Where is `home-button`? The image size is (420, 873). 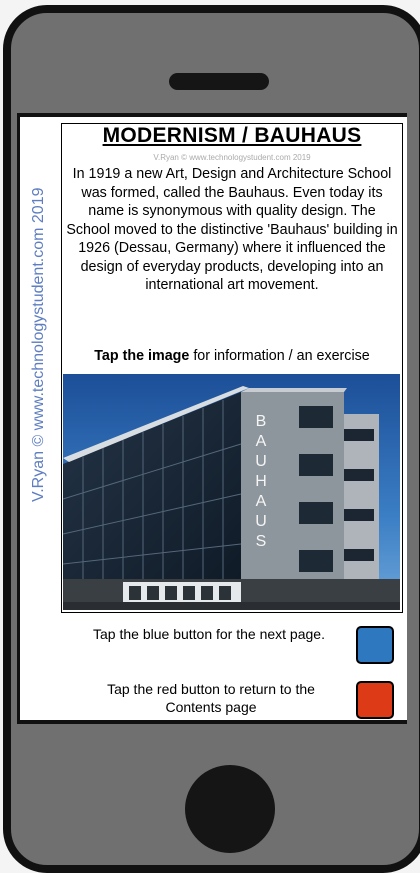
home-button is located at coordinates (230, 809).